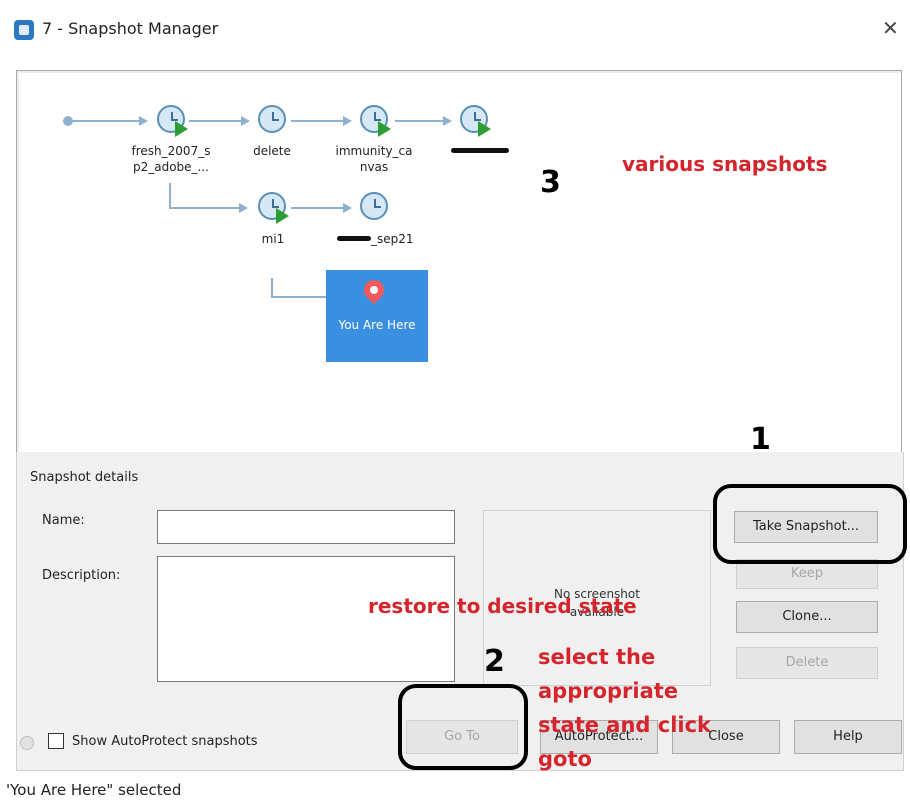 The width and height of the screenshot is (910, 809). I want to click on help-circle-icon, so click(27, 743).